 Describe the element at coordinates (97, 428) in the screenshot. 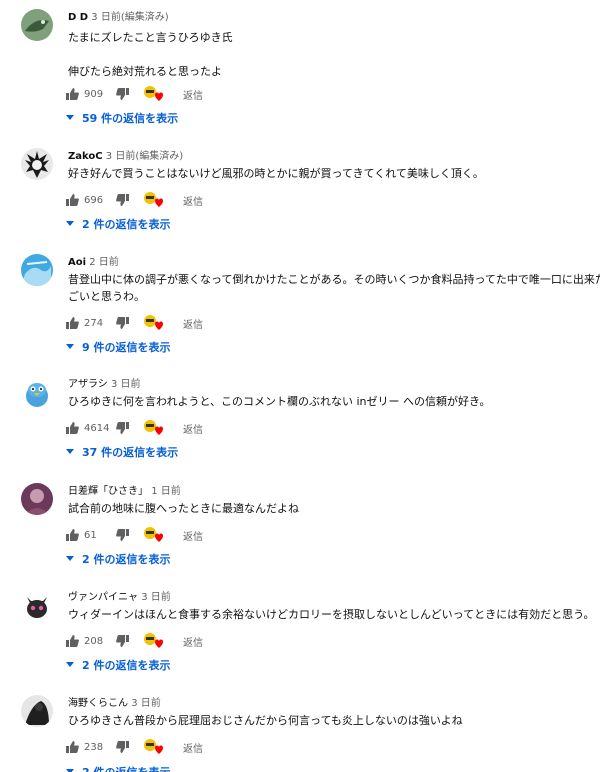

I see `like-count: 4614` at that location.